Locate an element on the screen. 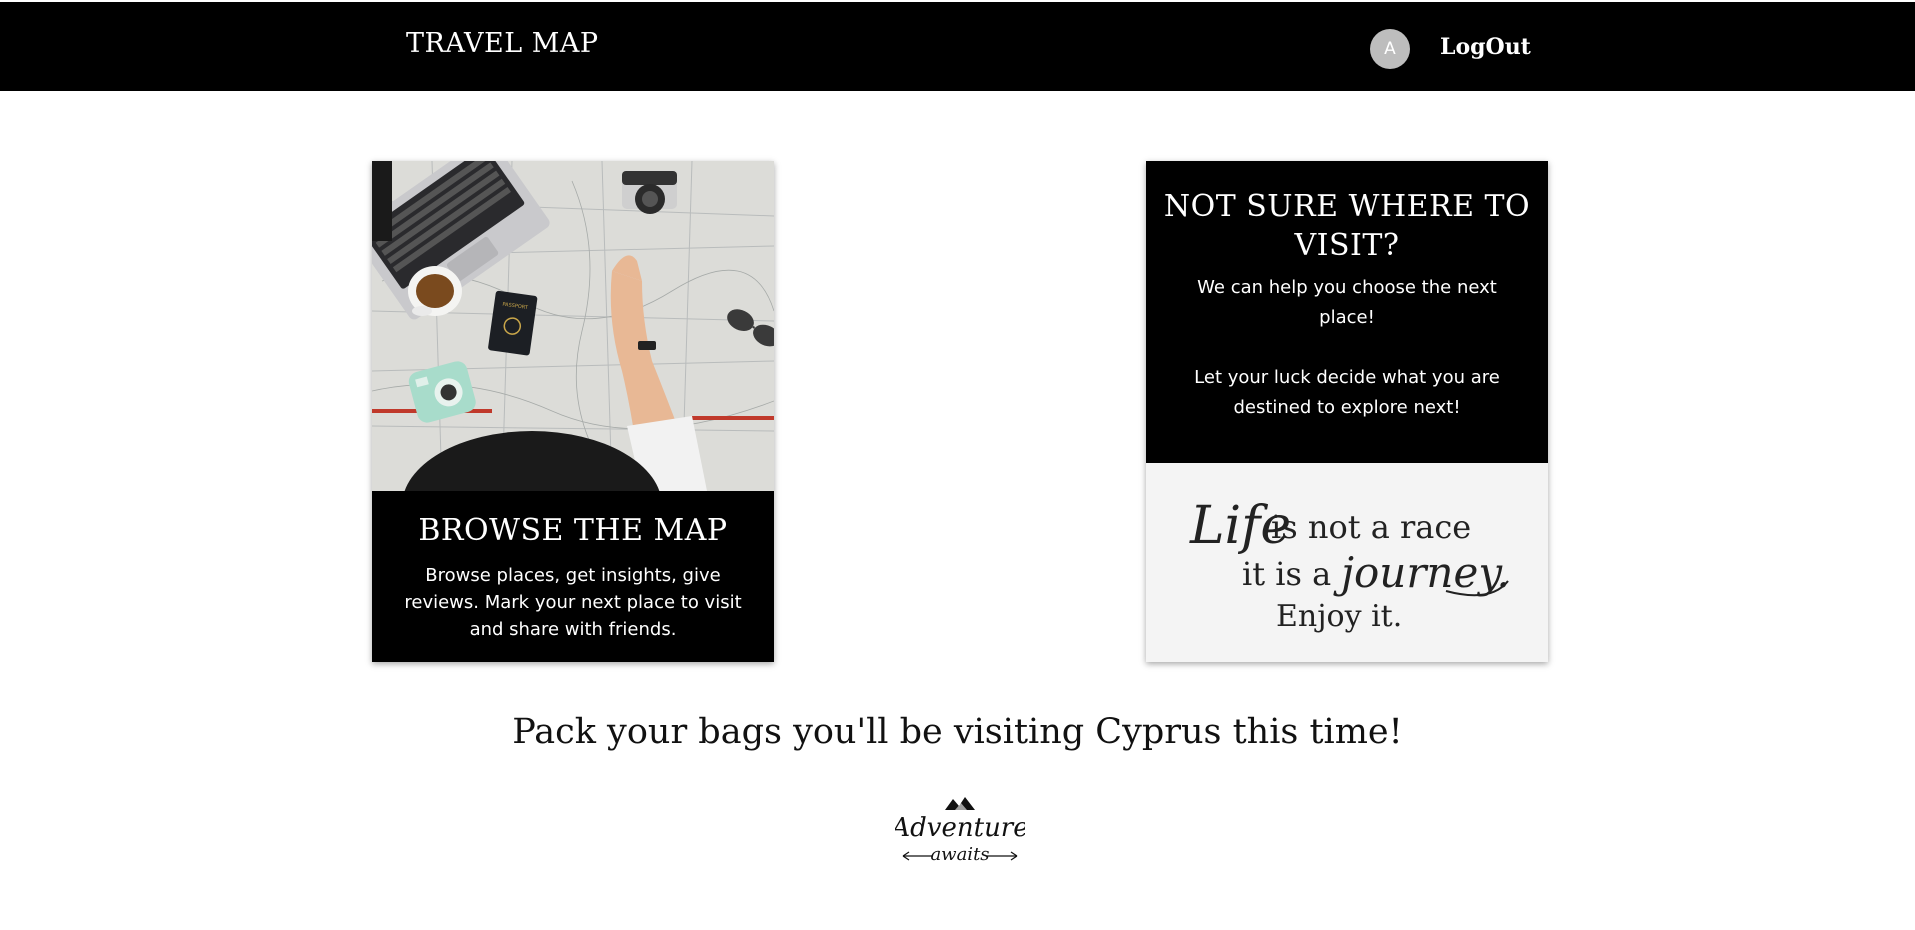  logout-button: LogOut is located at coordinates (1485, 47).